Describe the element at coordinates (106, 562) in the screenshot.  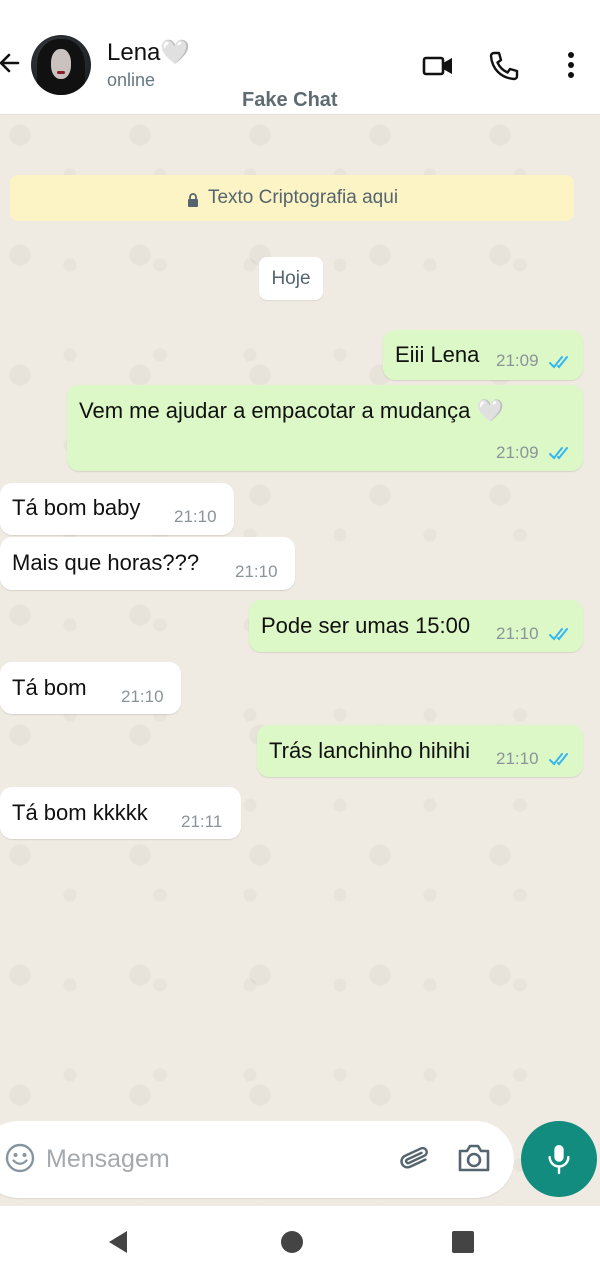
I see `message-text: Mais que horas???` at that location.